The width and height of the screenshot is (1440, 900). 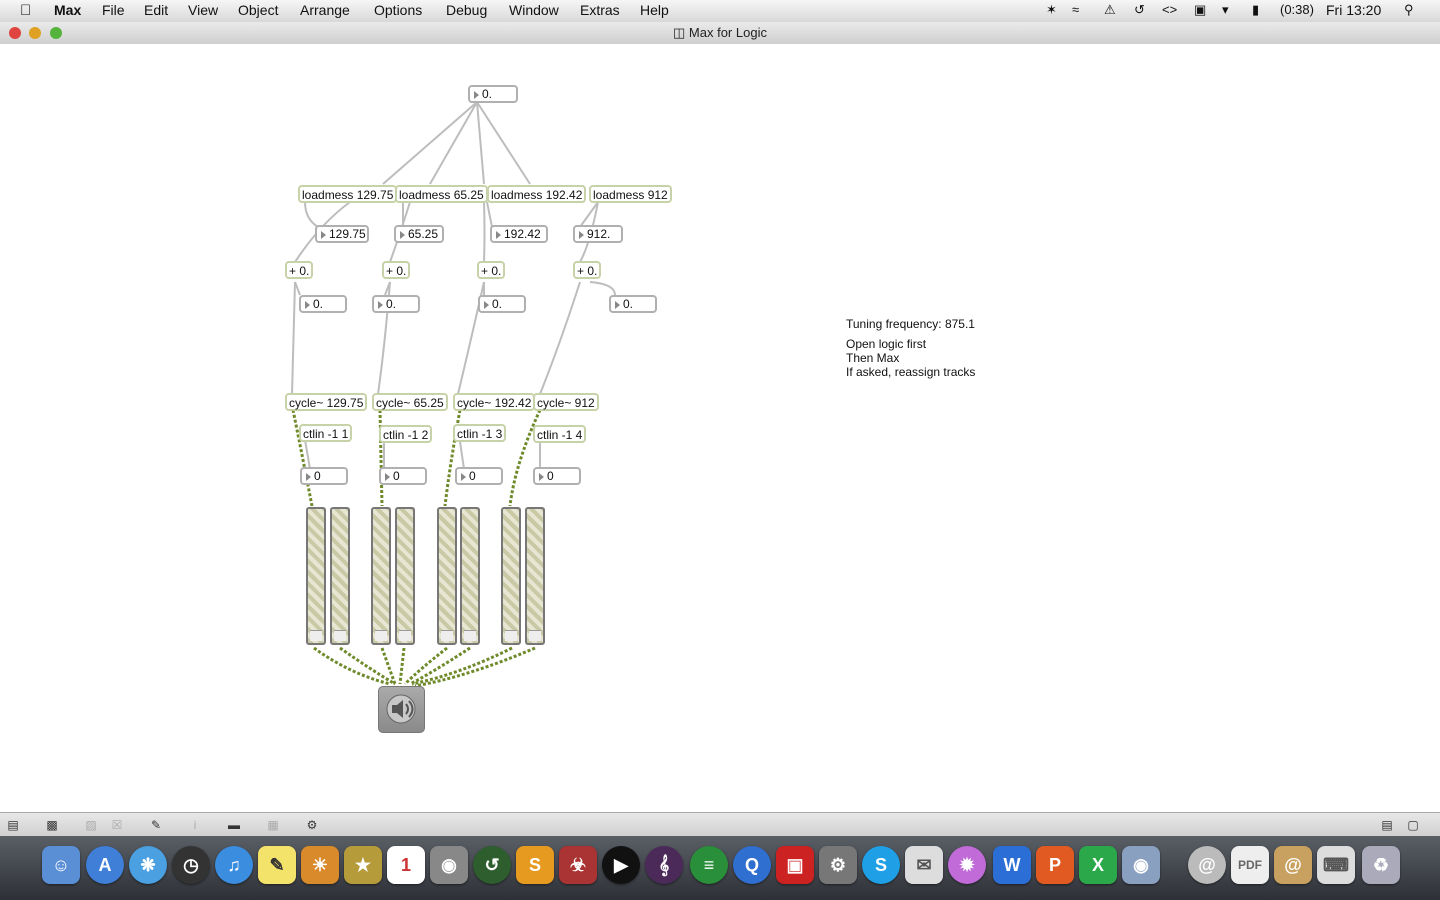 I want to click on system-prefs-icon: ⚙, so click(x=838, y=865).